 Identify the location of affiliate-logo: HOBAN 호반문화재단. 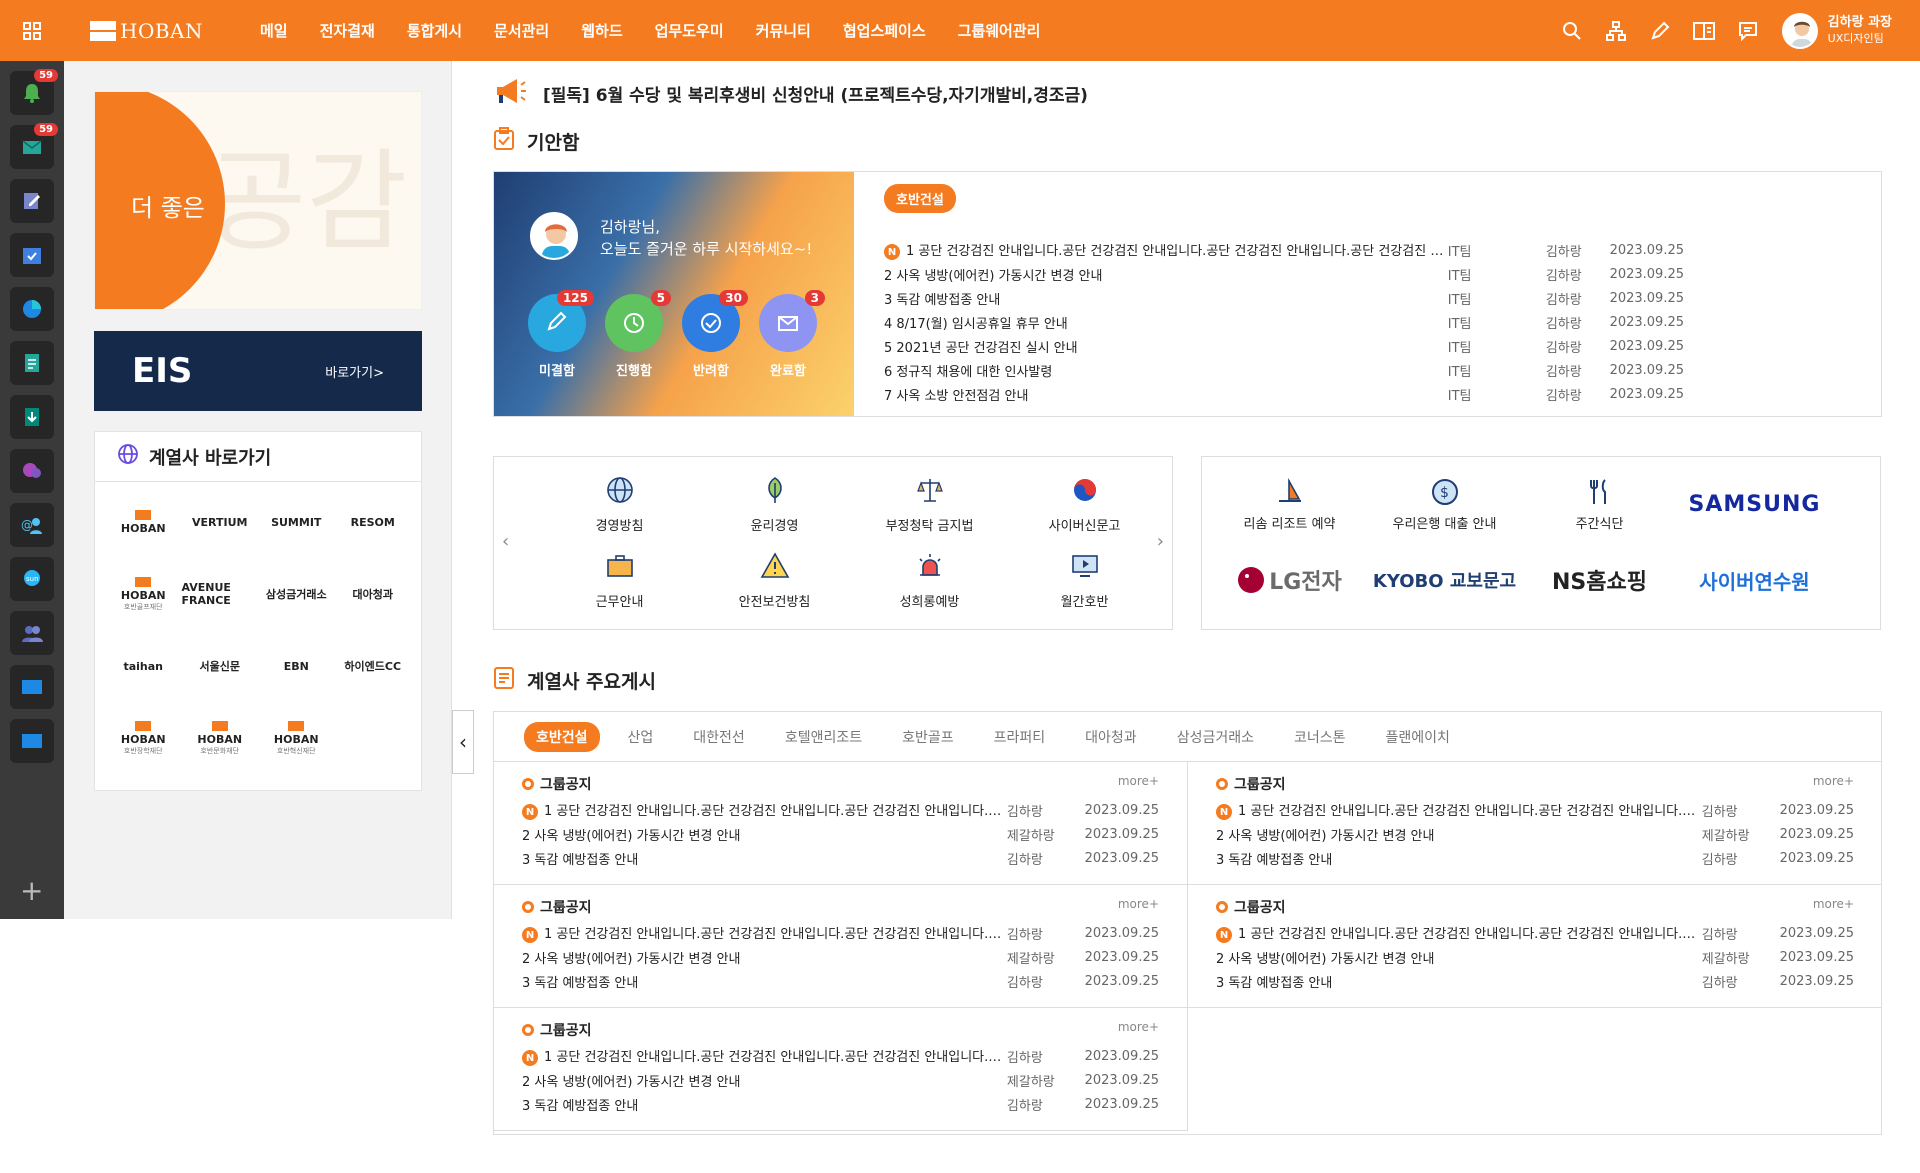
(220, 738).